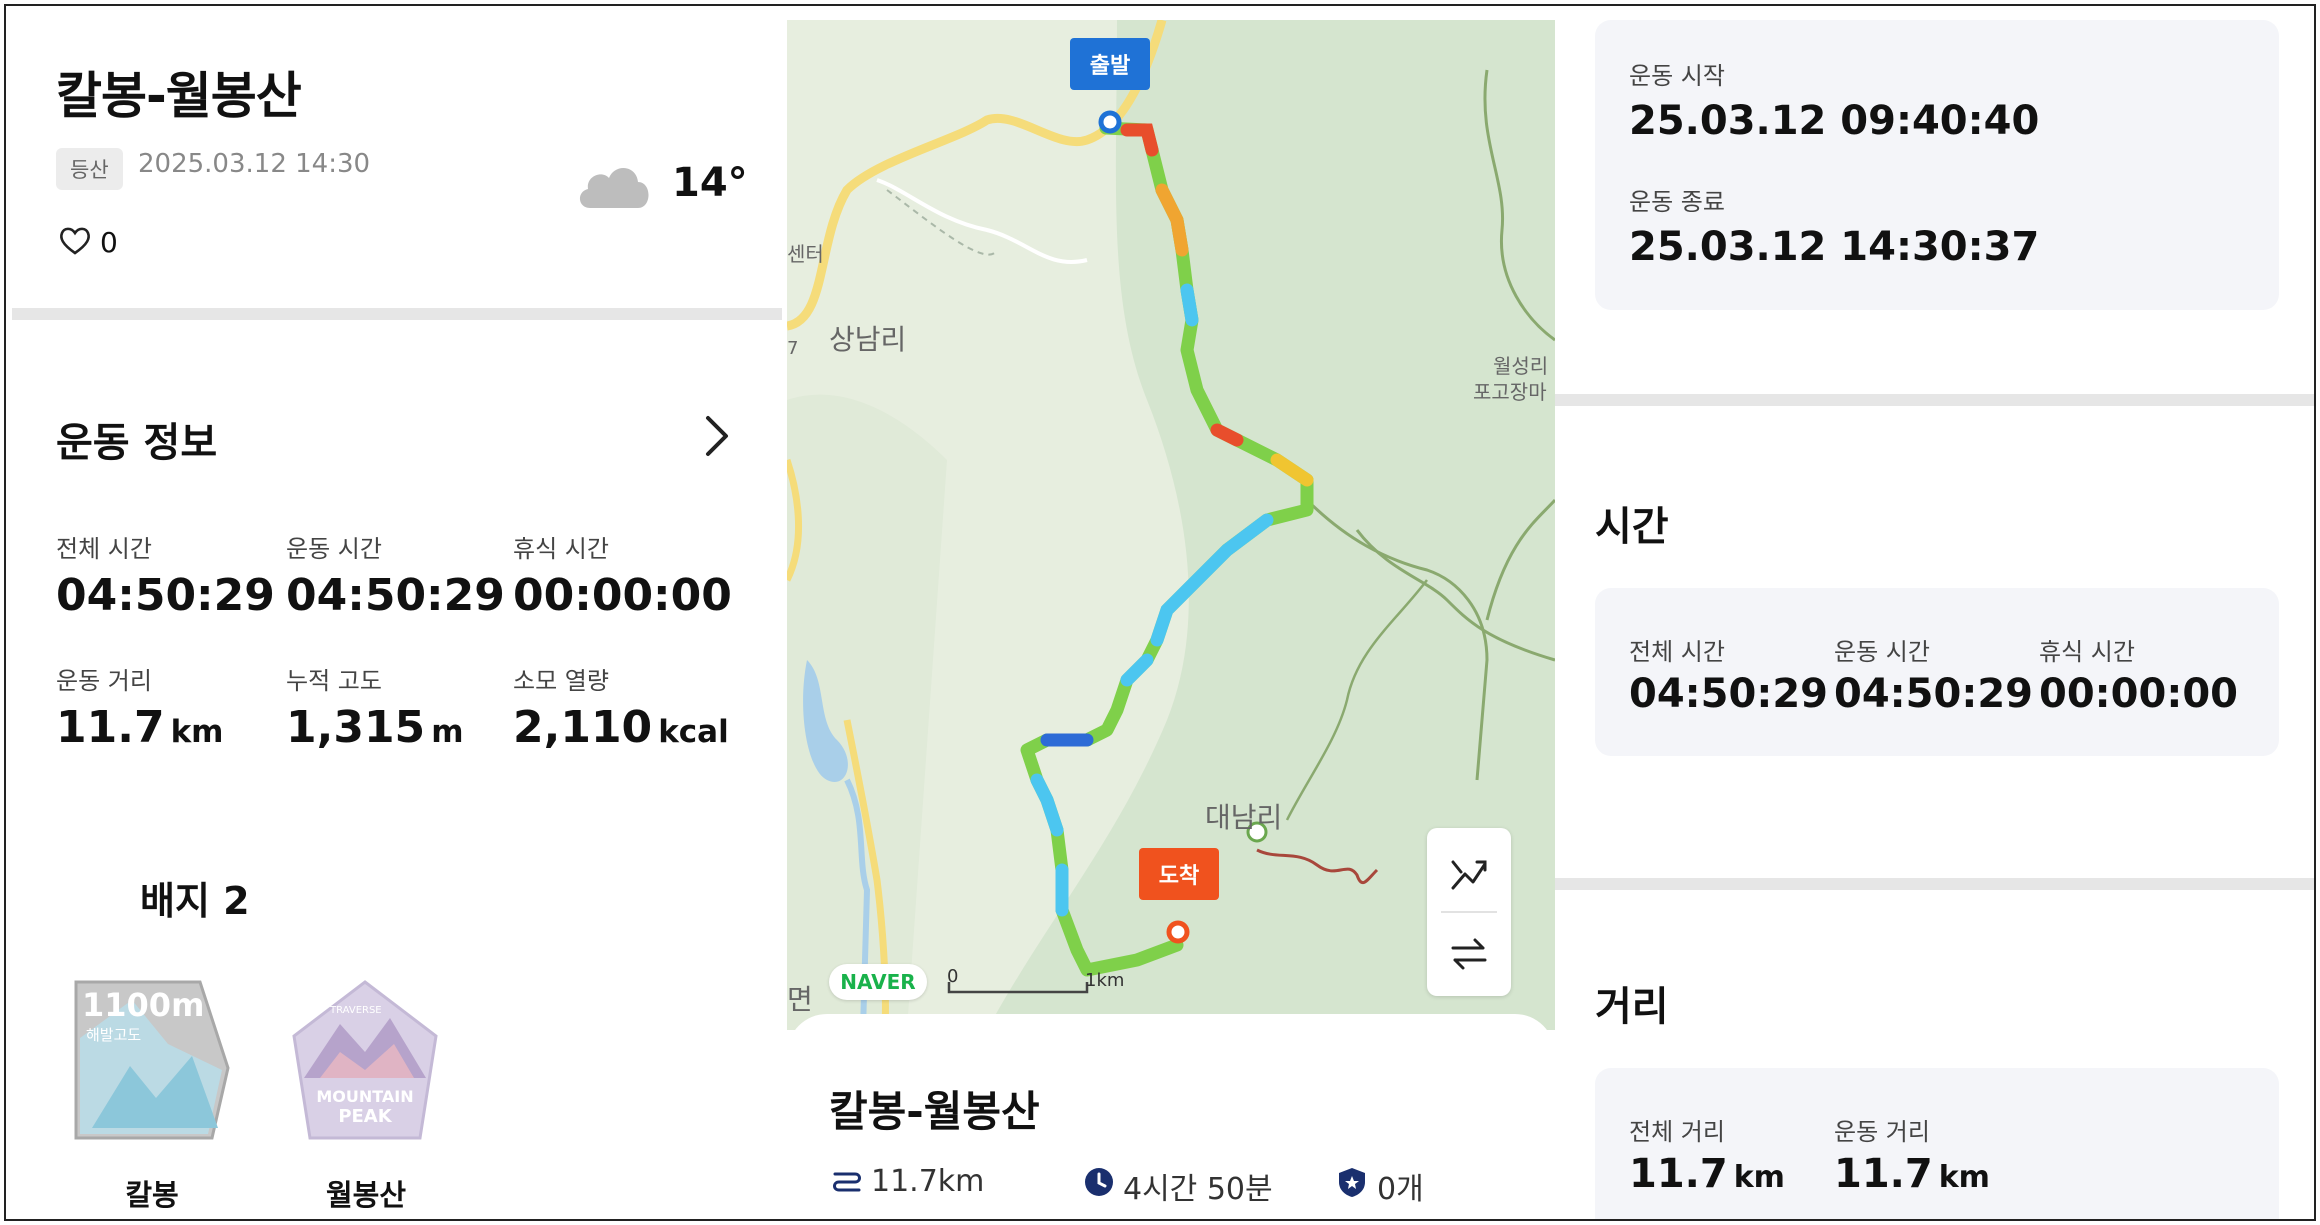 The height and width of the screenshot is (1225, 2320). Describe the element at coordinates (878, 982) in the screenshot. I see `naver-logo: NAVER` at that location.